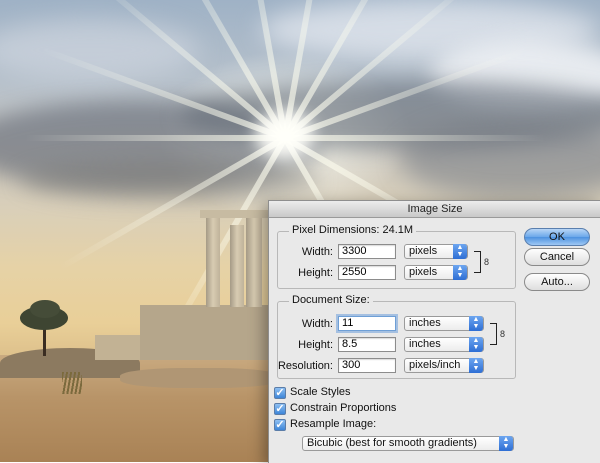 This screenshot has width=600, height=463. Describe the element at coordinates (477, 262) in the screenshot. I see `pixel-proportion-bracket` at that location.